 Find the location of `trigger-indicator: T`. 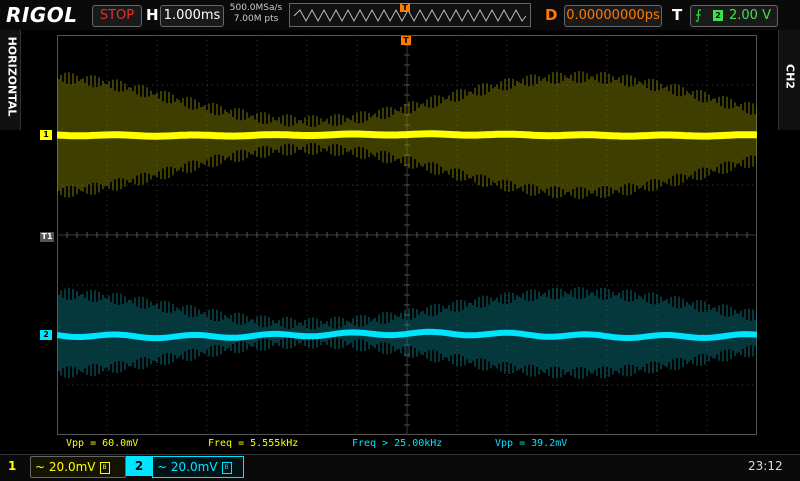

trigger-indicator: T is located at coordinates (677, 15).